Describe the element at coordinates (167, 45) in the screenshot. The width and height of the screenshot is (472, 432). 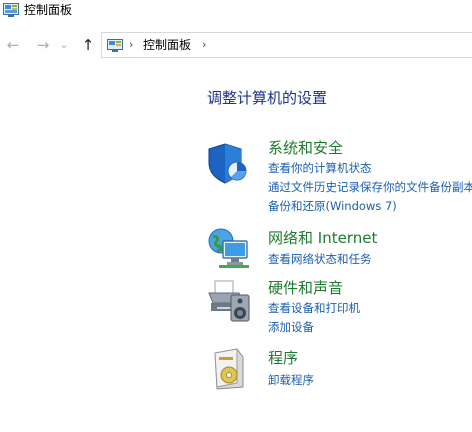
I see `breadcrumb-control-panel: 控制面板` at that location.